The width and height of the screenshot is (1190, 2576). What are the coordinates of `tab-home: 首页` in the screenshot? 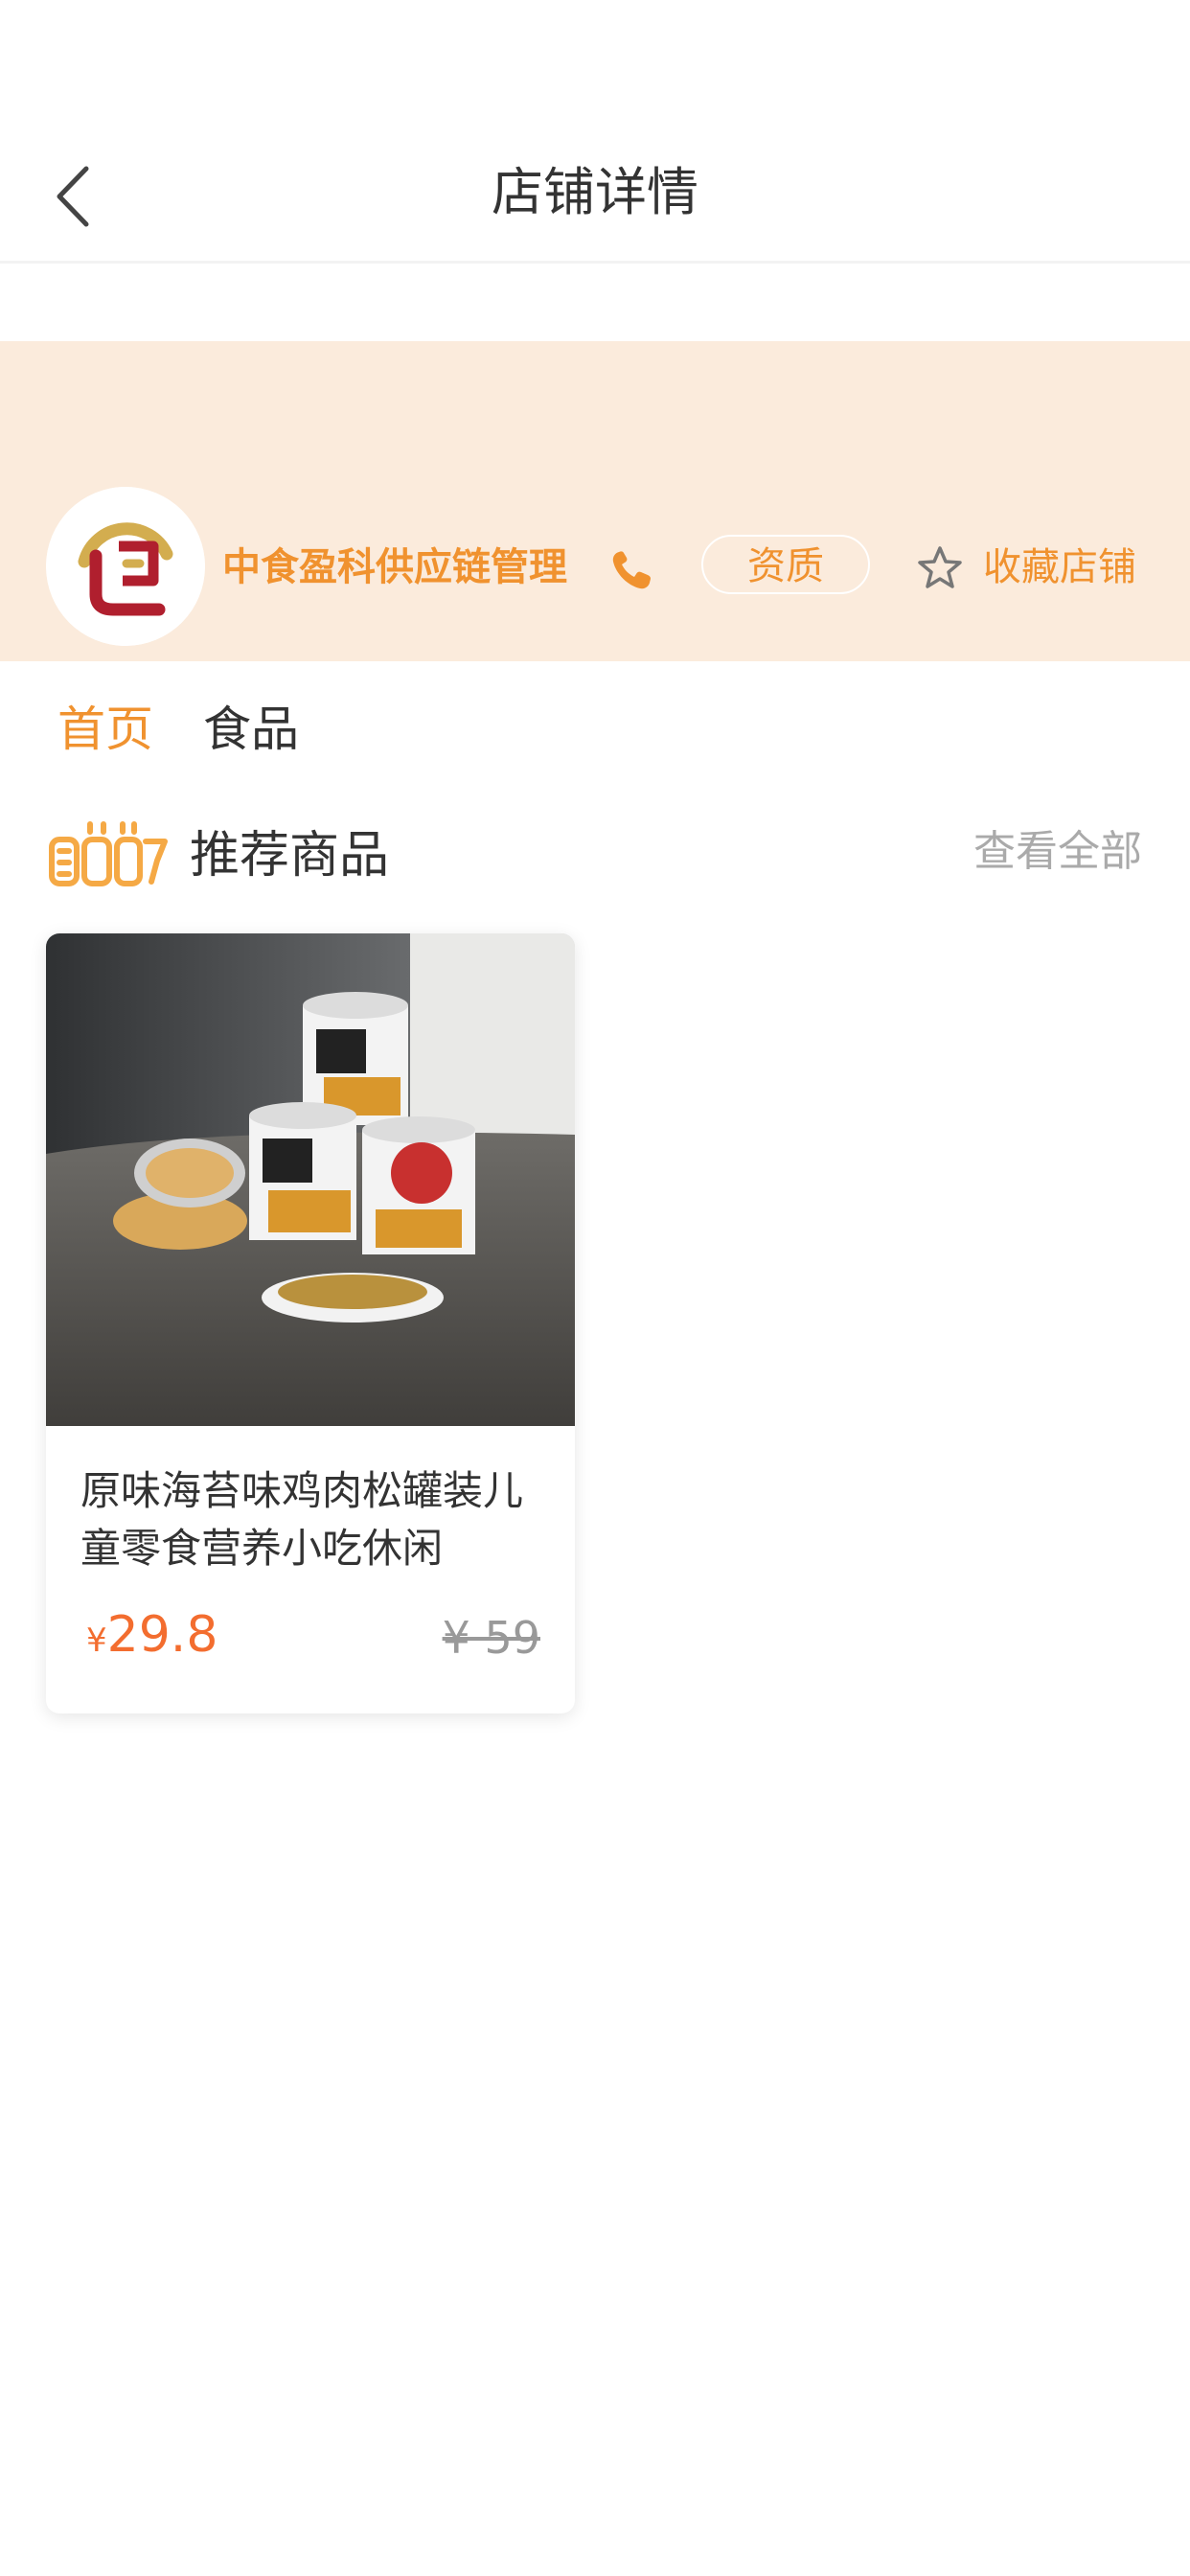 It's located at (105, 729).